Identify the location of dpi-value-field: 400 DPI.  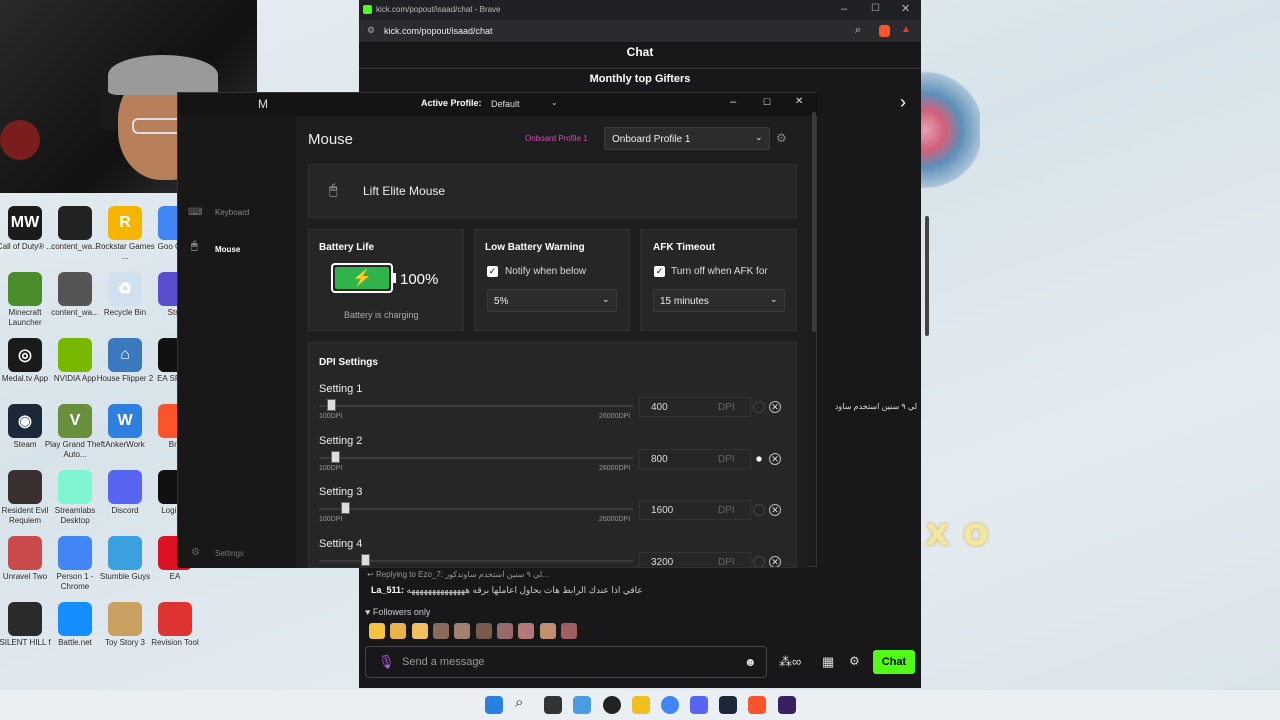
(695, 407).